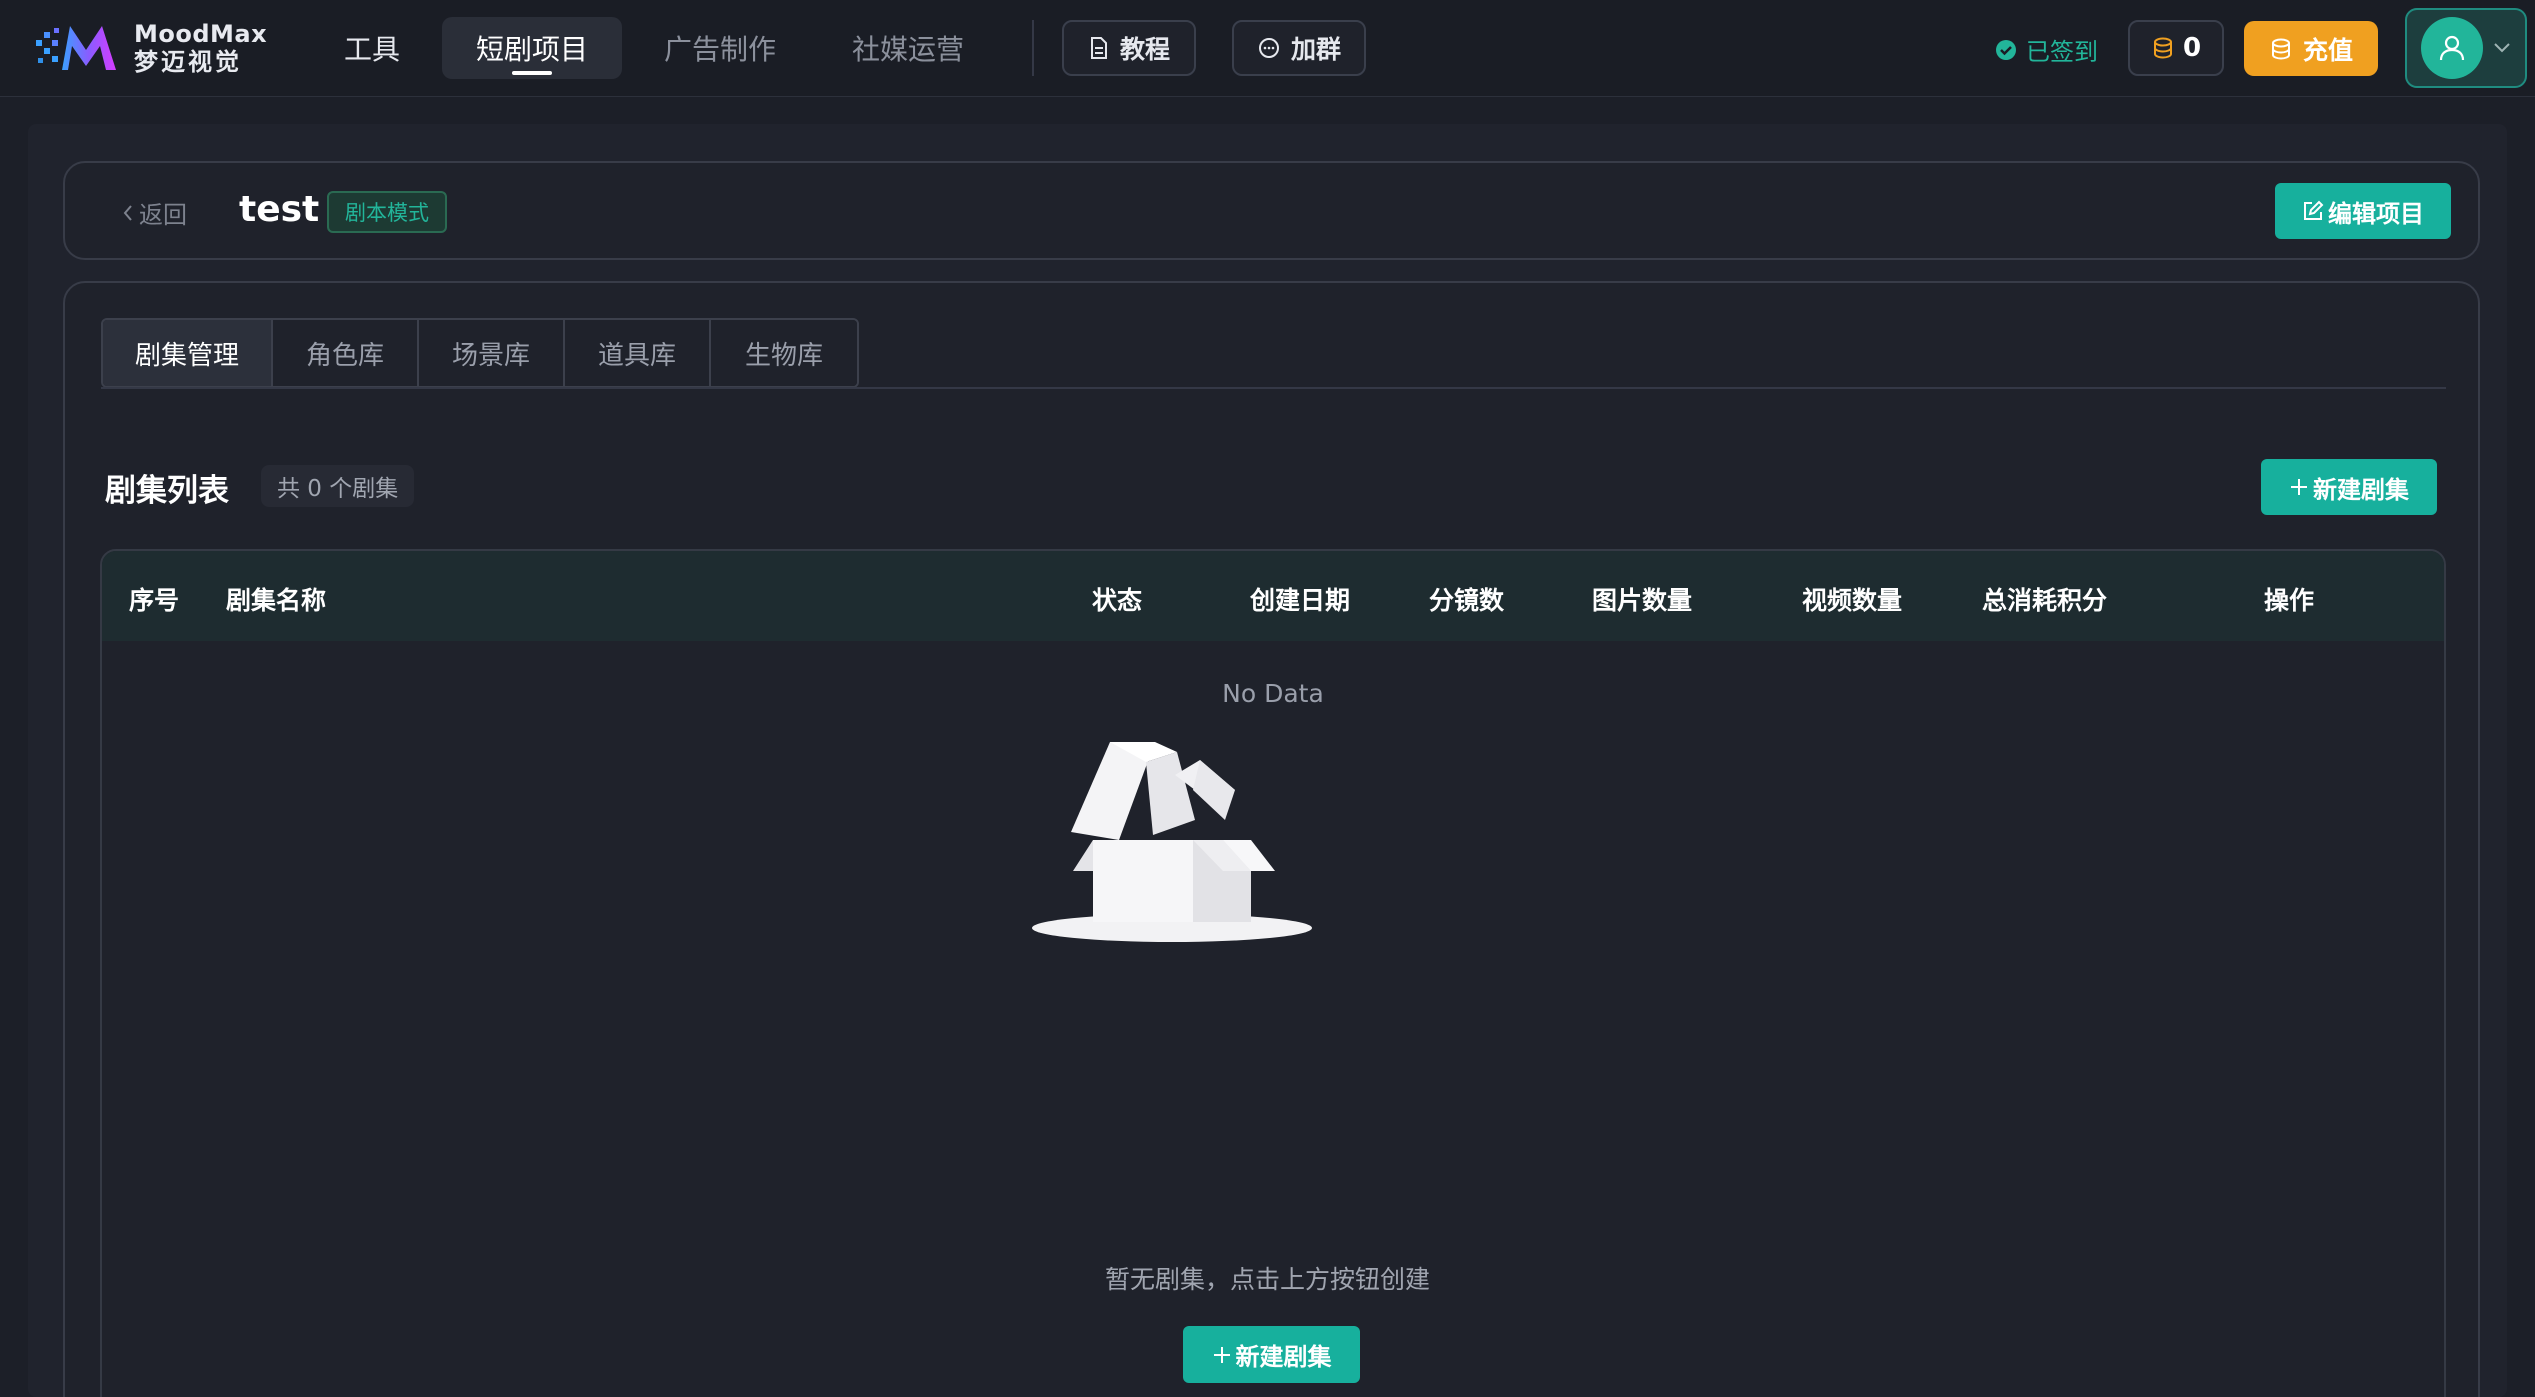  Describe the element at coordinates (1033, 48) in the screenshot. I see `nav-divider` at that location.